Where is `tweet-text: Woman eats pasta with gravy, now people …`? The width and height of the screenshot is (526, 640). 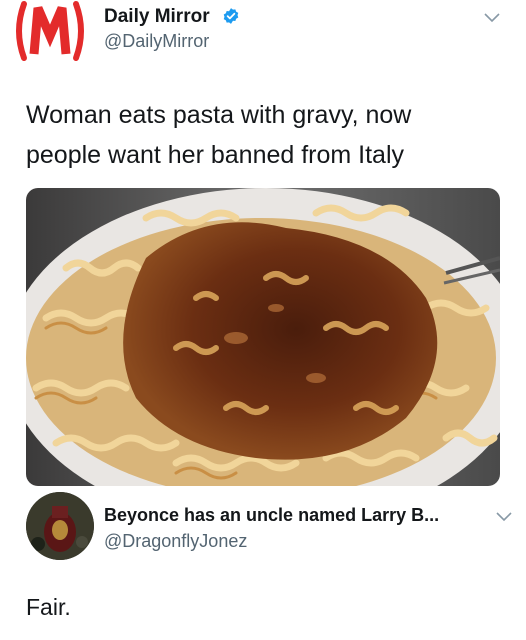 tweet-text: Woman eats pasta with gravy, now people … is located at coordinates (261, 135).